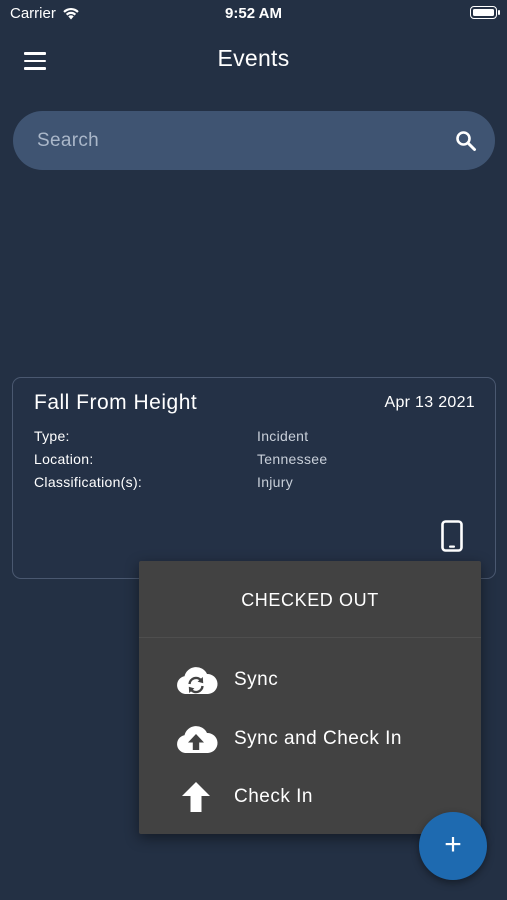 The height and width of the screenshot is (900, 507). What do you see at coordinates (196, 680) in the screenshot?
I see `cloud-sync-icon` at bounding box center [196, 680].